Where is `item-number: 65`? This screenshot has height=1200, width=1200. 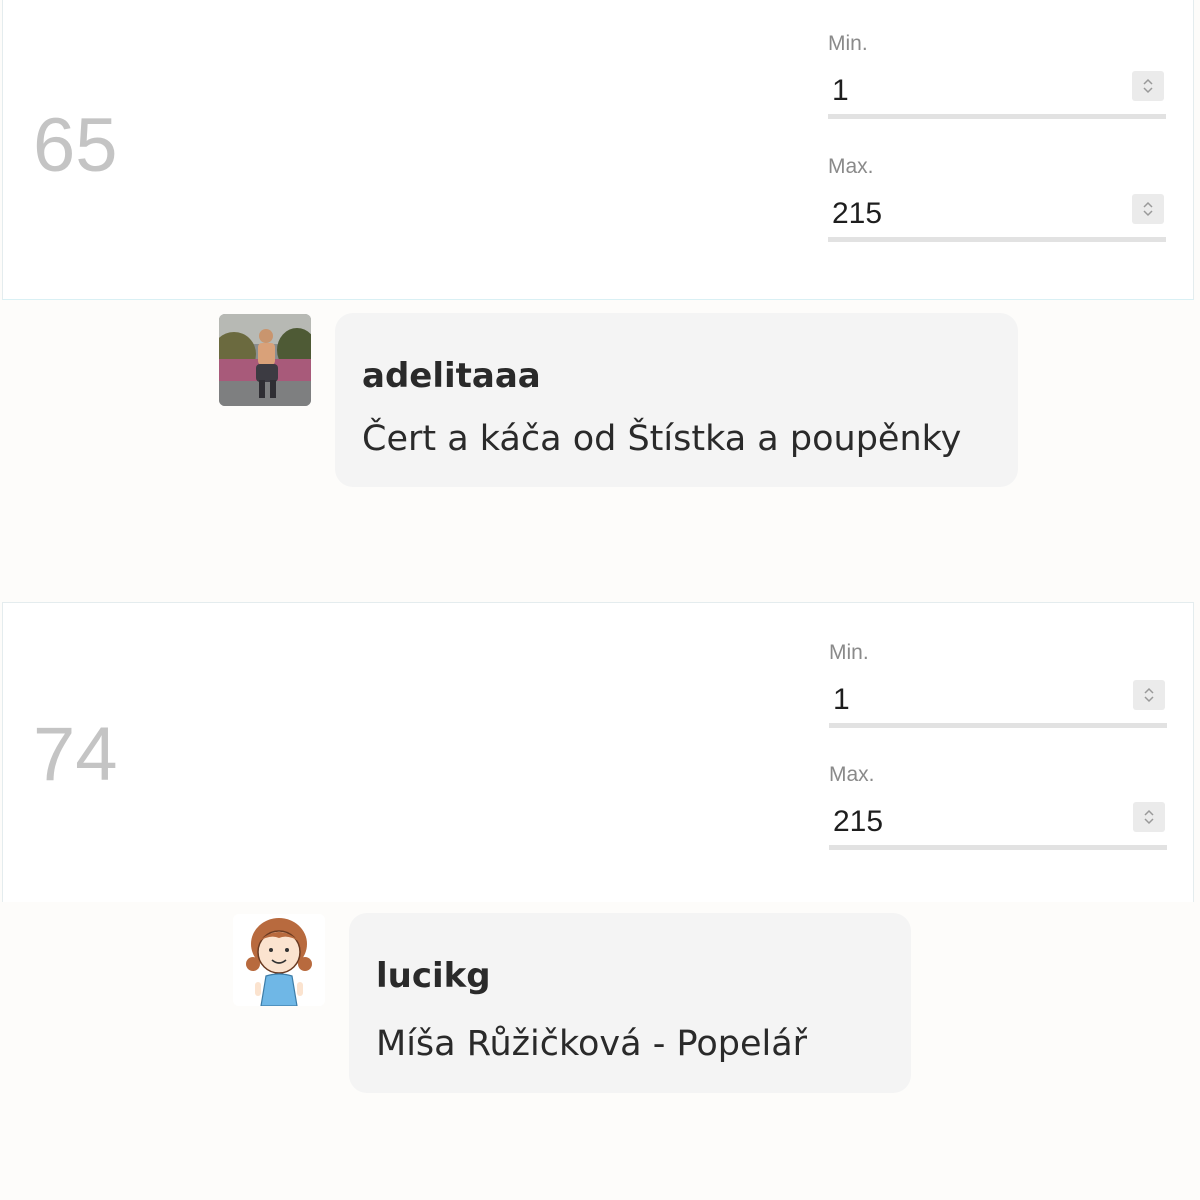 item-number: 65 is located at coordinates (75, 145).